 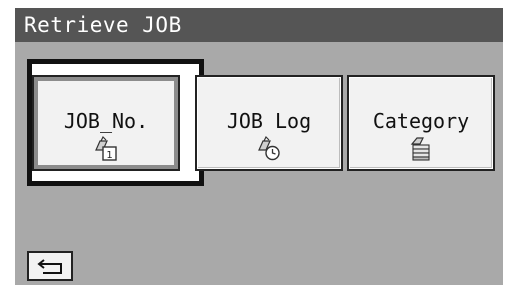 I want to click on job-number-button: JOB_No. 1, so click(x=106, y=123).